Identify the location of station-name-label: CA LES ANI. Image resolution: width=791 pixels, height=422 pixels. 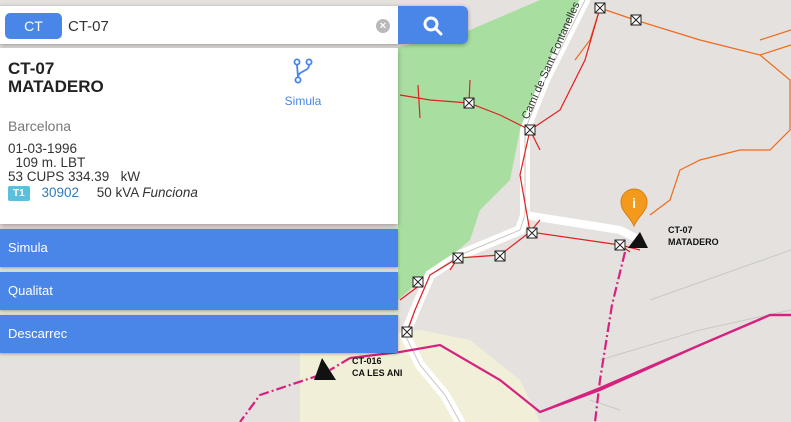
(377, 373).